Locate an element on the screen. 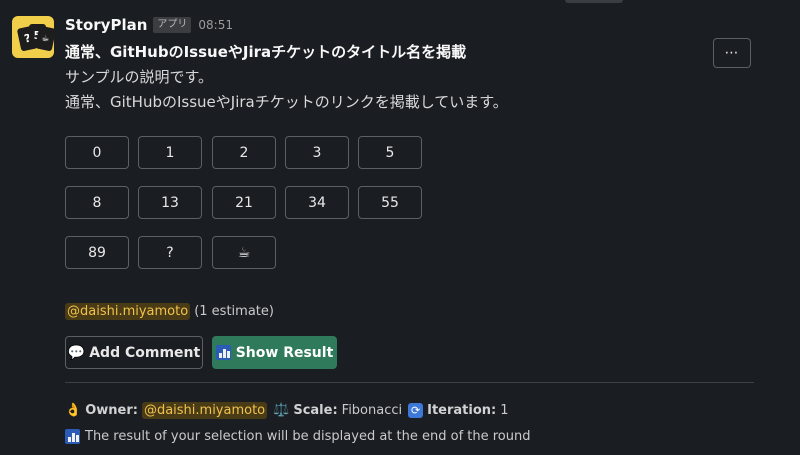  voter-mention: @daishi.miyamoto is located at coordinates (128, 311).